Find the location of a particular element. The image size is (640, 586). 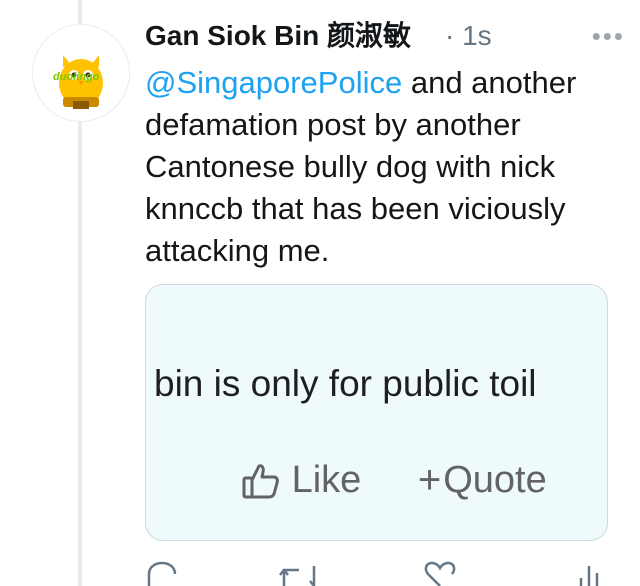

card-quote: +Quote is located at coordinates (482, 479).